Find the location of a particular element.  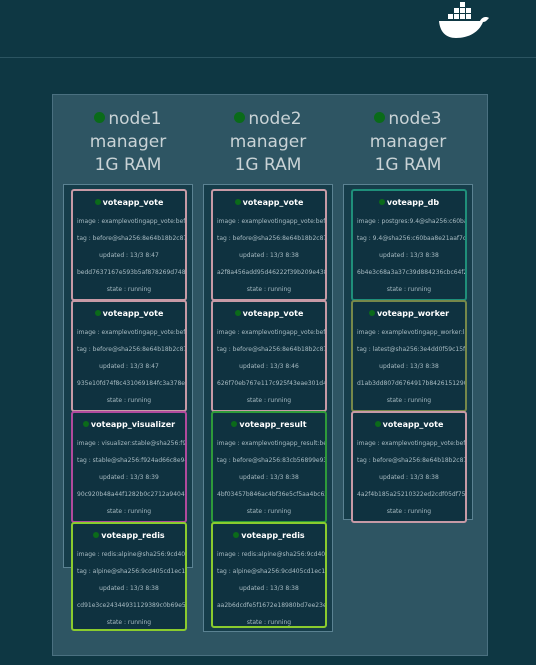

service-container-id: 935e10fd74f8c431069184fc3a378e4 is located at coordinates (131, 383).